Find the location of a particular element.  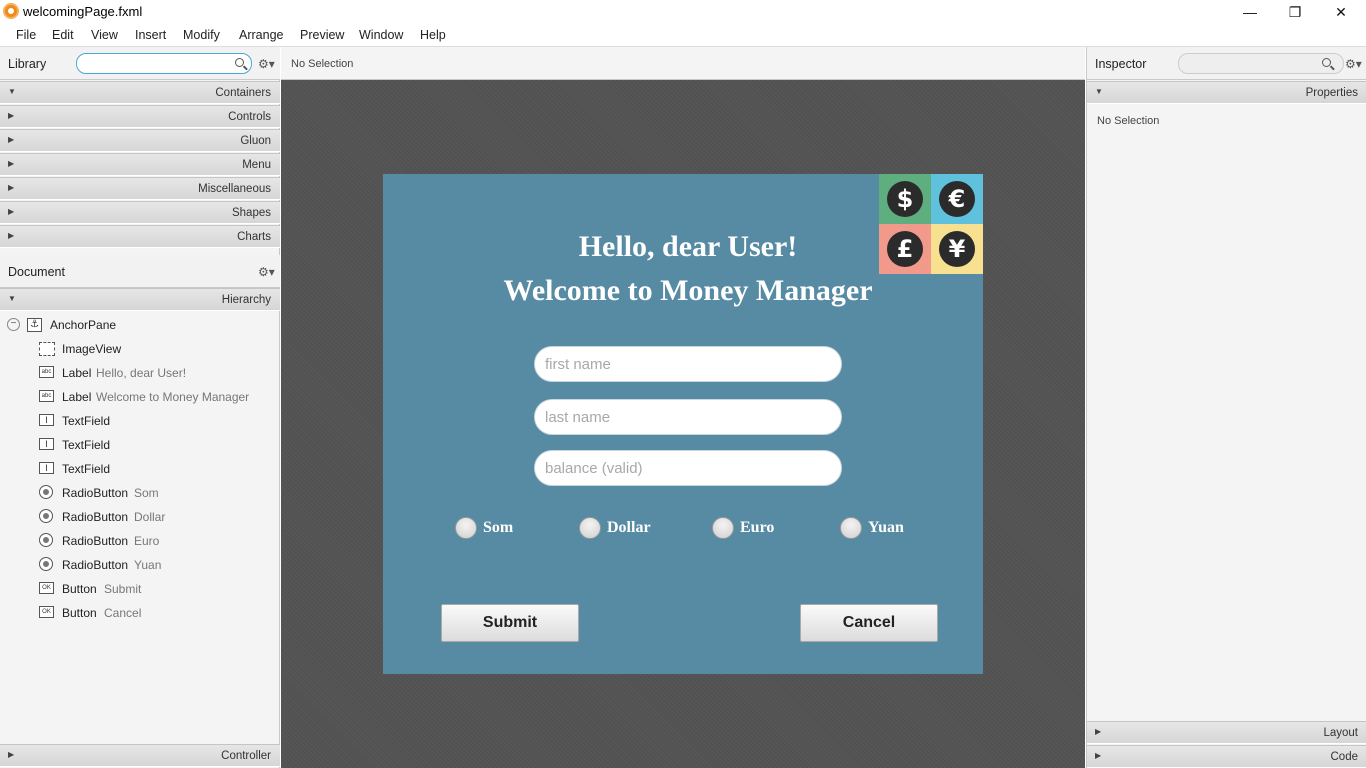

tree-row-radiobutton: RadioButton Euro is located at coordinates (140, 541).